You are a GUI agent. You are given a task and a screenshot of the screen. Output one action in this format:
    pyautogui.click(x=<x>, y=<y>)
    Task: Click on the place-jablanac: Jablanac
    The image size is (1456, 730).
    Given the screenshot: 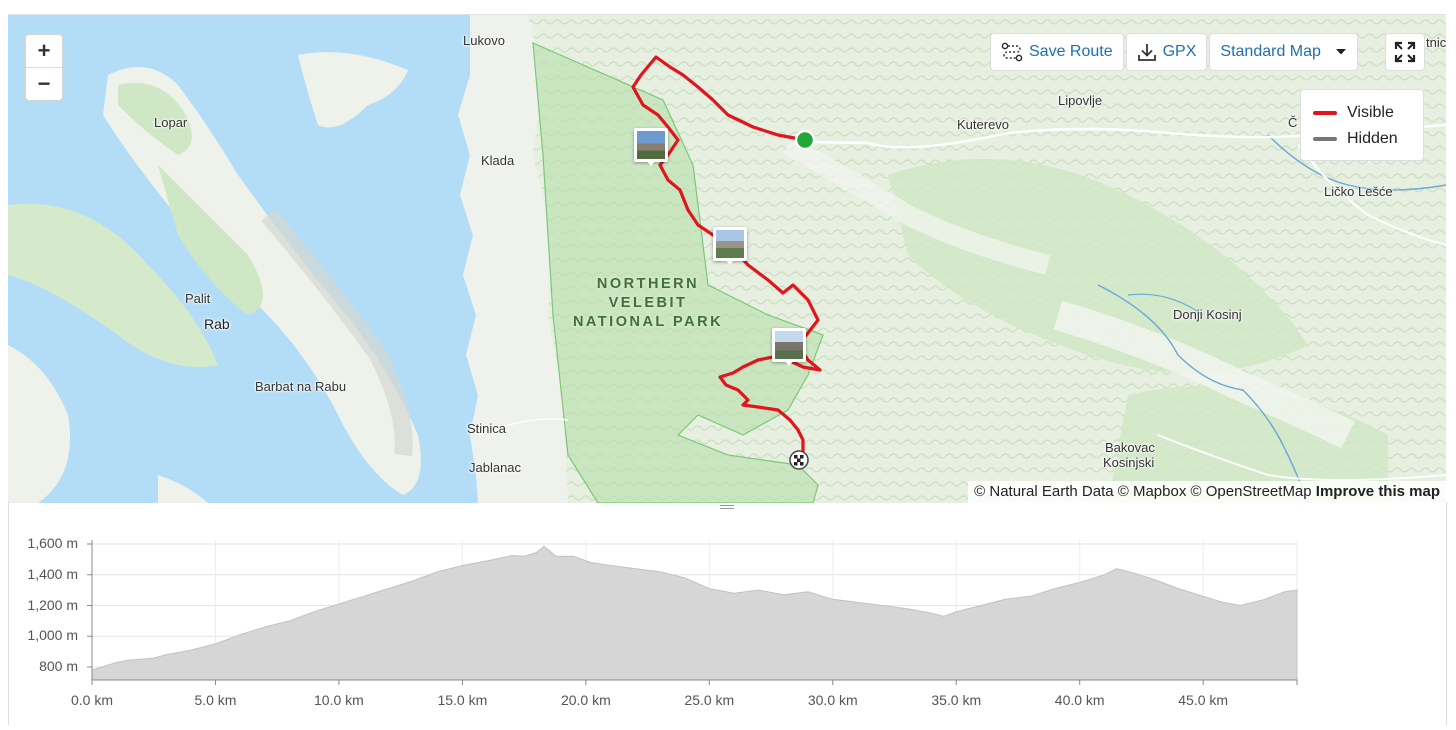 What is the action you would take?
    pyautogui.click(x=495, y=467)
    